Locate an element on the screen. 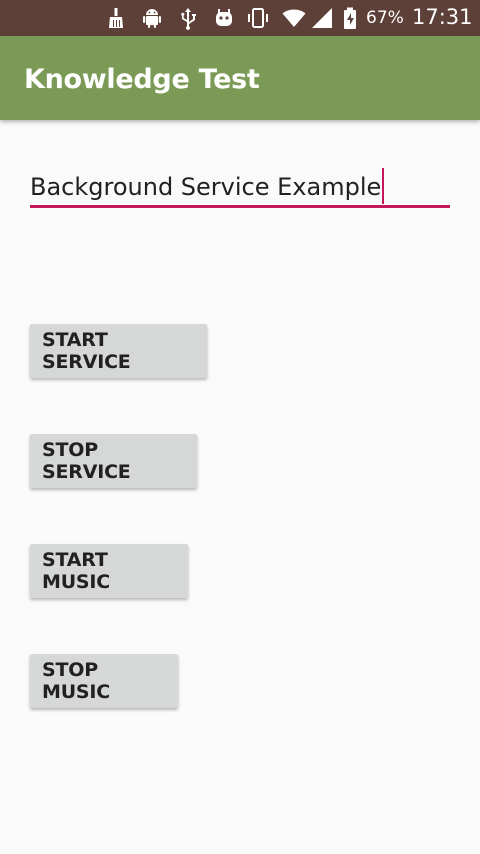  battery-percent: 67% is located at coordinates (385, 18).